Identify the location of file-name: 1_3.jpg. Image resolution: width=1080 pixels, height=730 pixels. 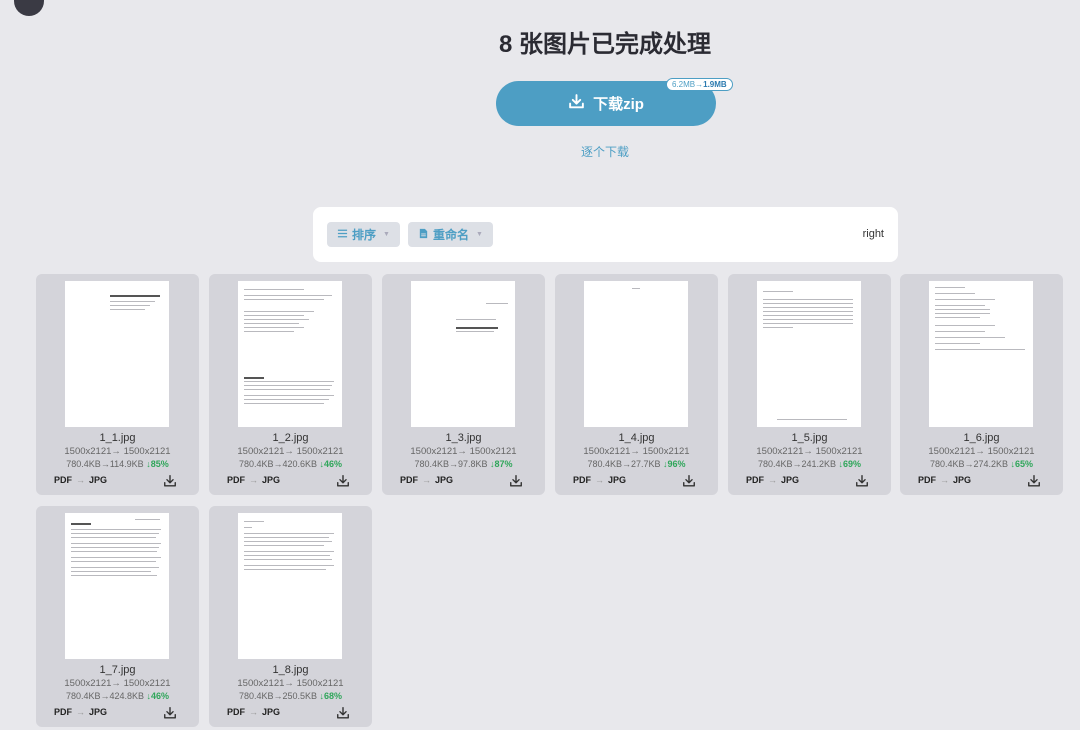
(463, 438).